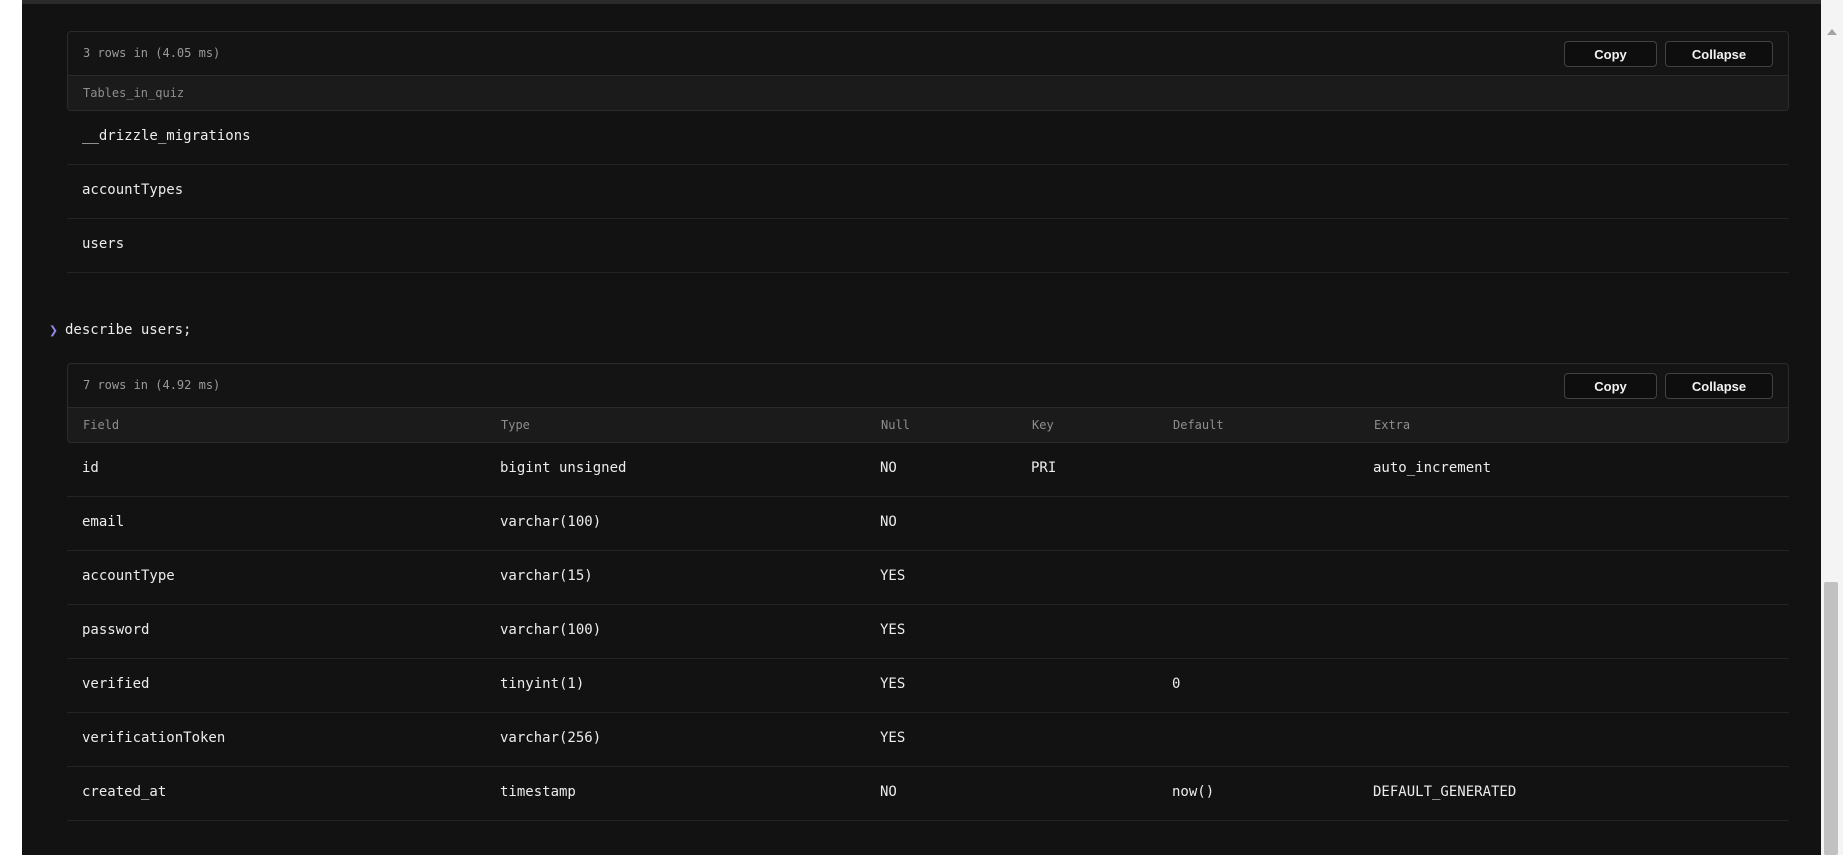 This screenshot has width=1843, height=855. What do you see at coordinates (128, 576) in the screenshot?
I see `table-cell: accountType` at bounding box center [128, 576].